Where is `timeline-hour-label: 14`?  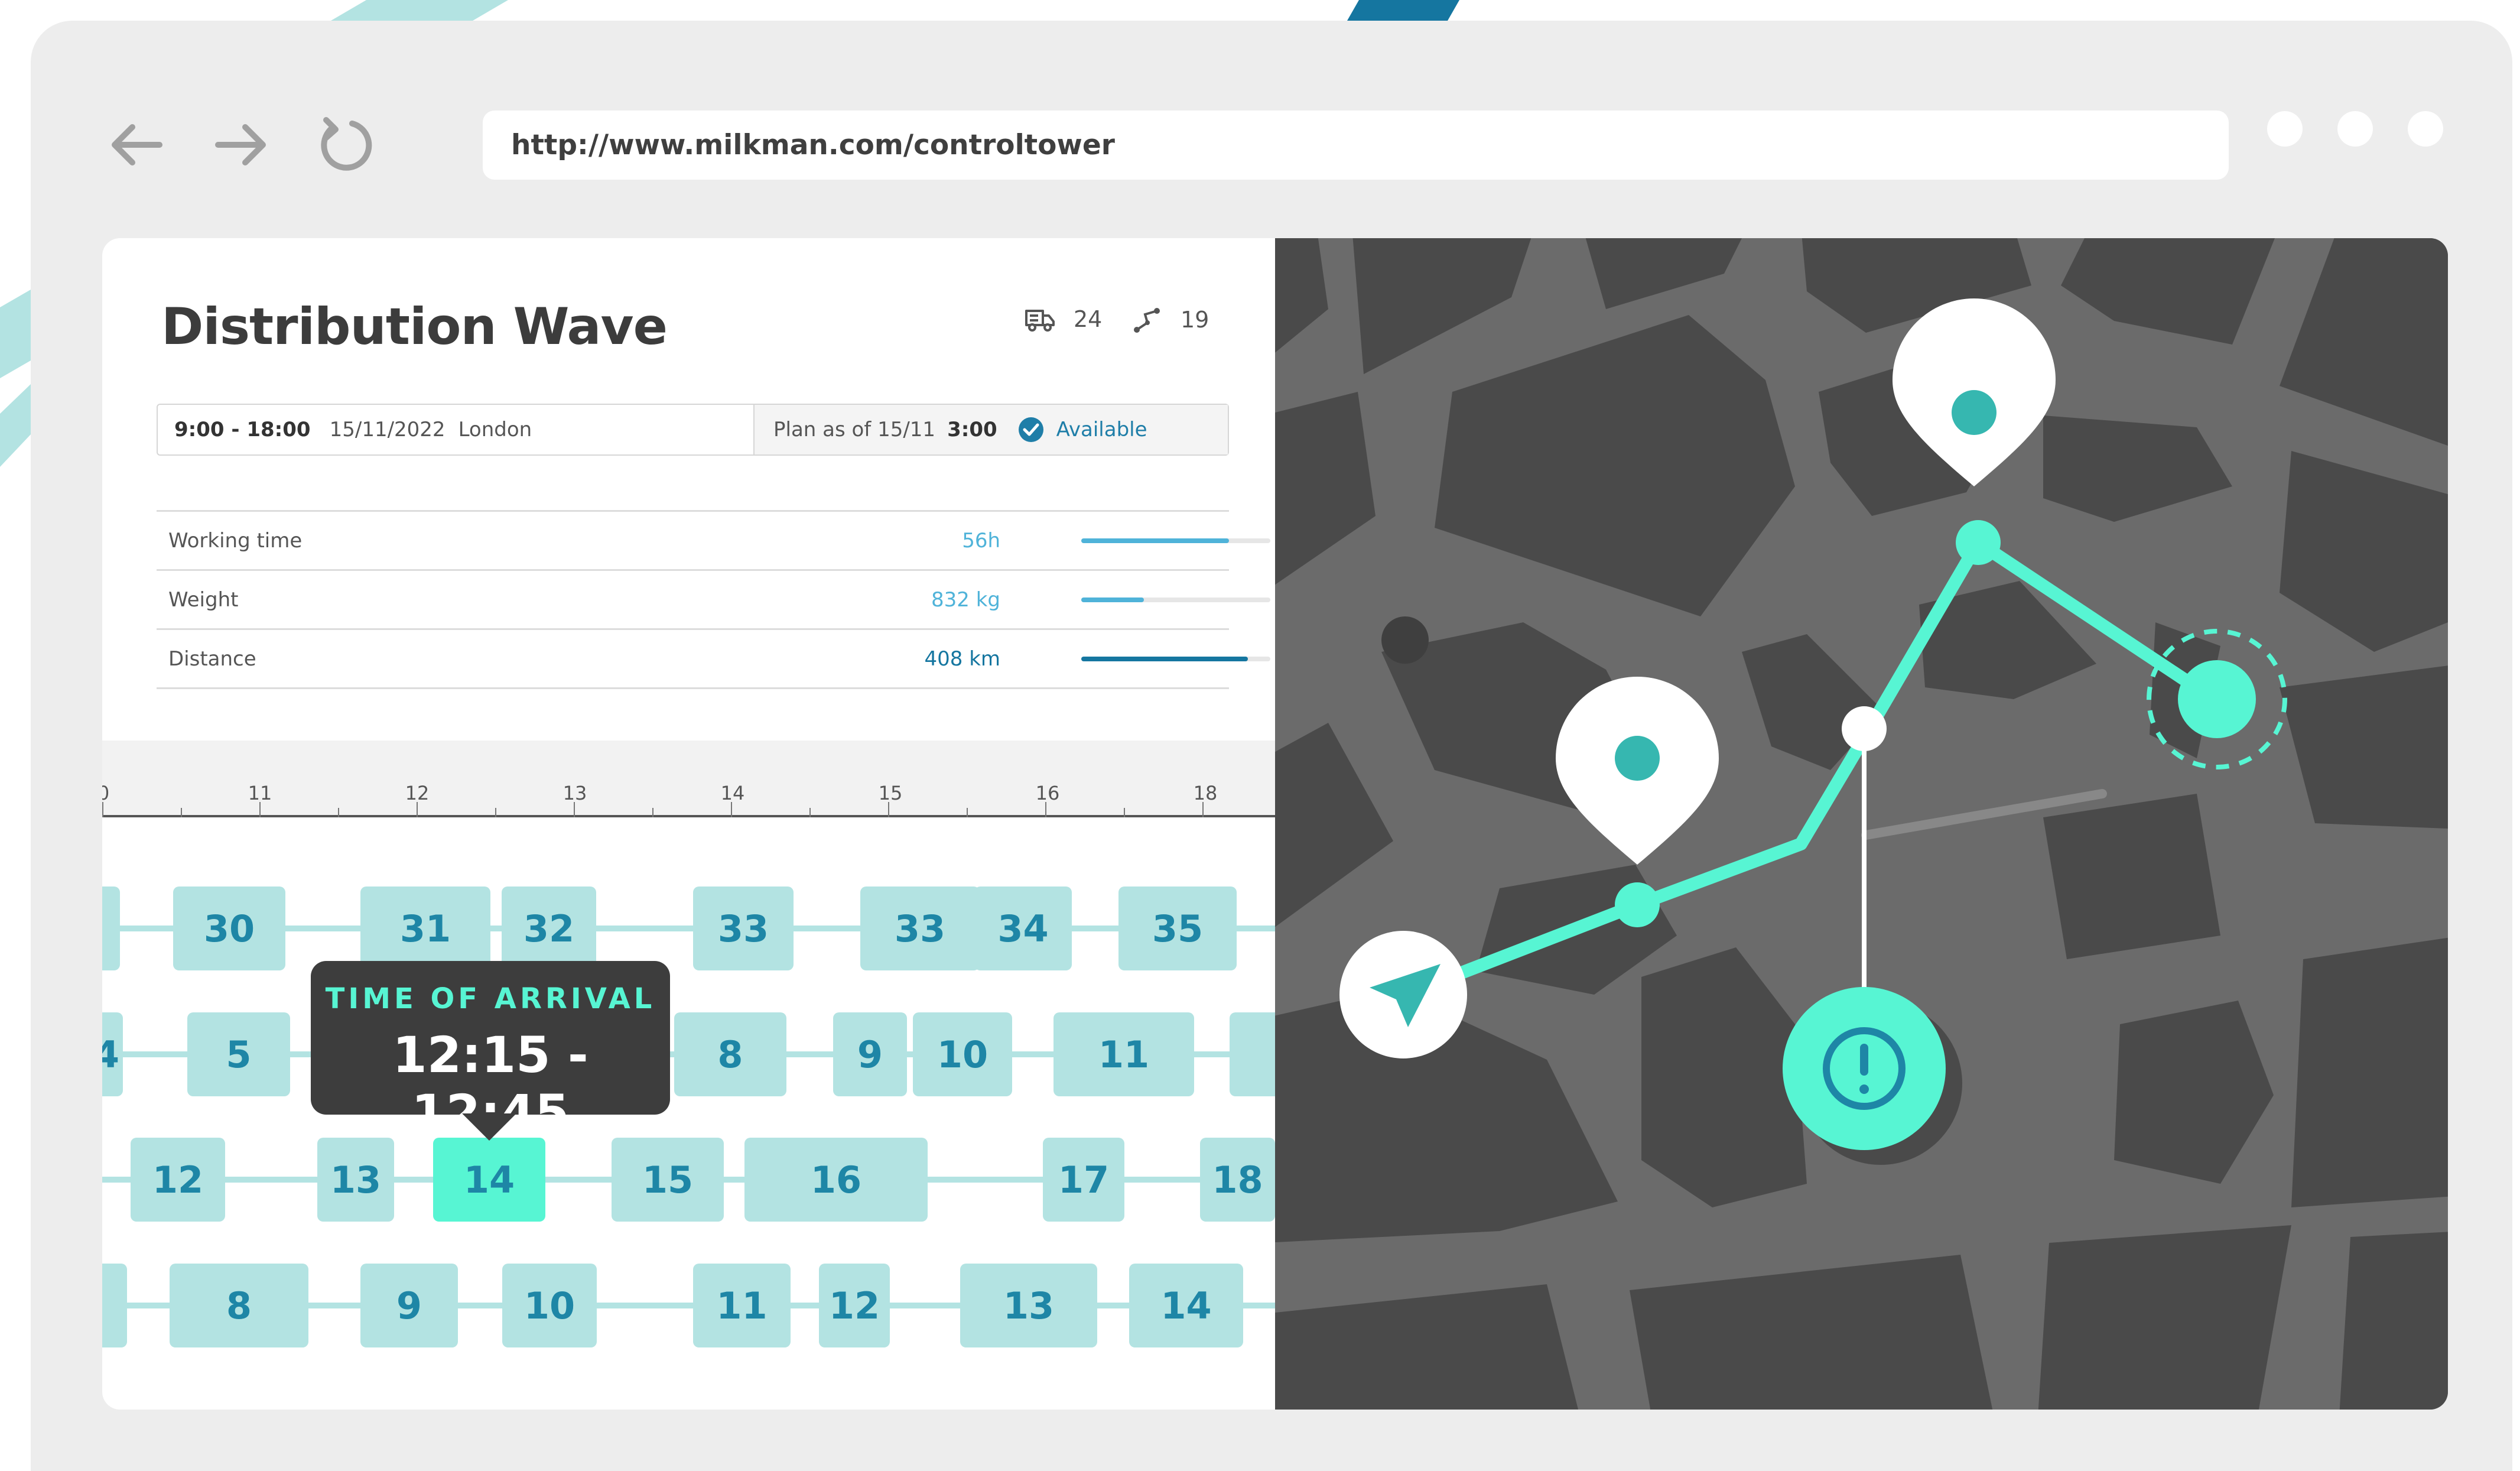
timeline-hour-label: 14 is located at coordinates (732, 793).